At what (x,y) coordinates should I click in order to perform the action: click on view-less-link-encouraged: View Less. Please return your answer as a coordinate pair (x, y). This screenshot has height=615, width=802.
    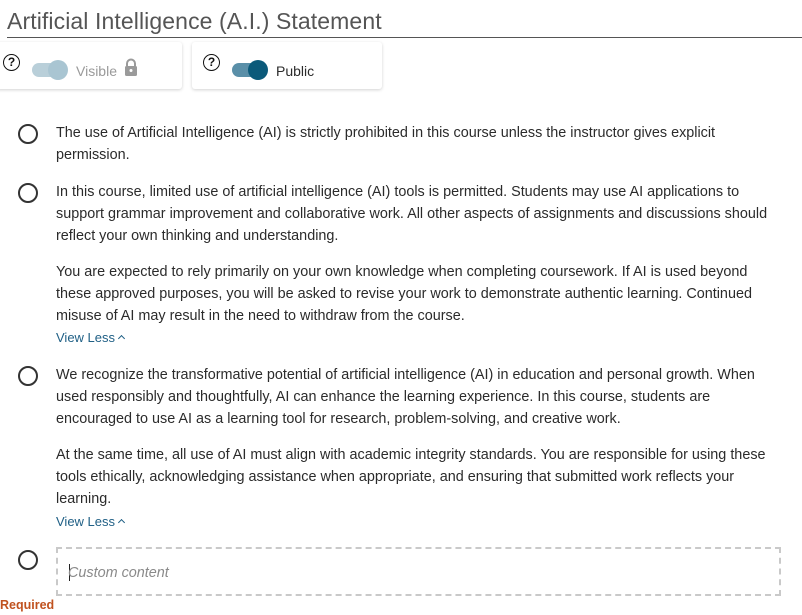
    Looking at the image, I should click on (91, 522).